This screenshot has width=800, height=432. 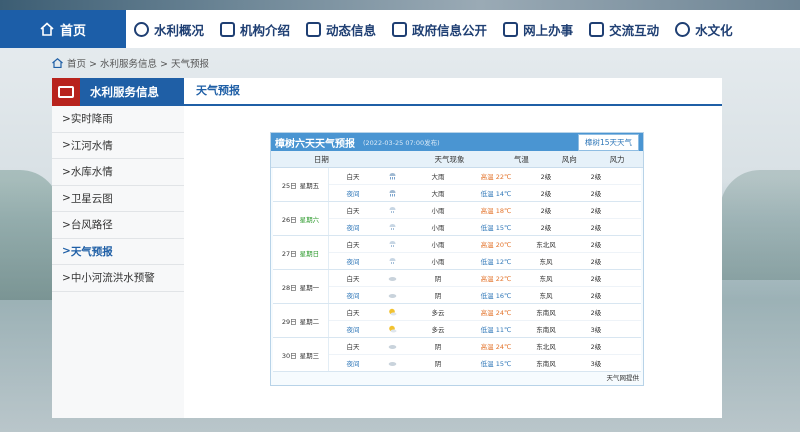 What do you see at coordinates (401, 143) in the screenshot?
I see `forecast-published: (2022-03-25 07:00发布)` at bounding box center [401, 143].